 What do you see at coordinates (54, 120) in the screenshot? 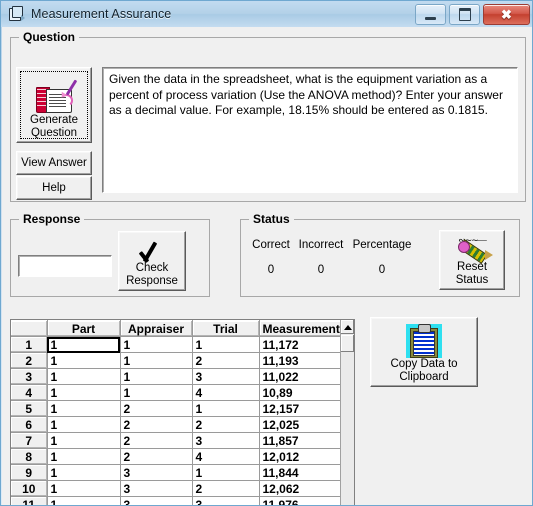
I see `generate-question-label-line1: Generate` at bounding box center [54, 120].